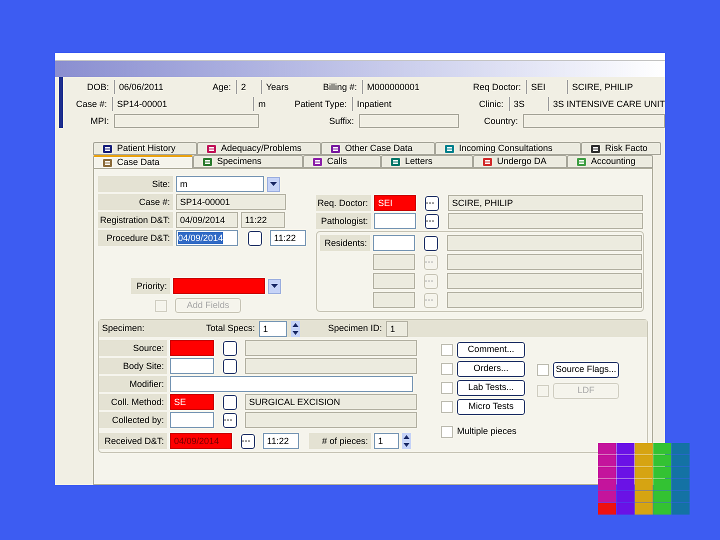  Describe the element at coordinates (491, 407) in the screenshot. I see `action-button: Micro Tests` at that location.